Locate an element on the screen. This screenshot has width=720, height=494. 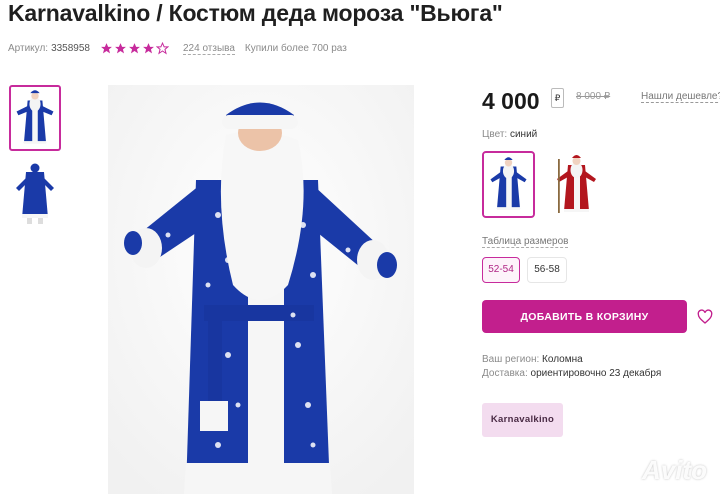
old-price: 8 000 ₽ is located at coordinates (593, 96).